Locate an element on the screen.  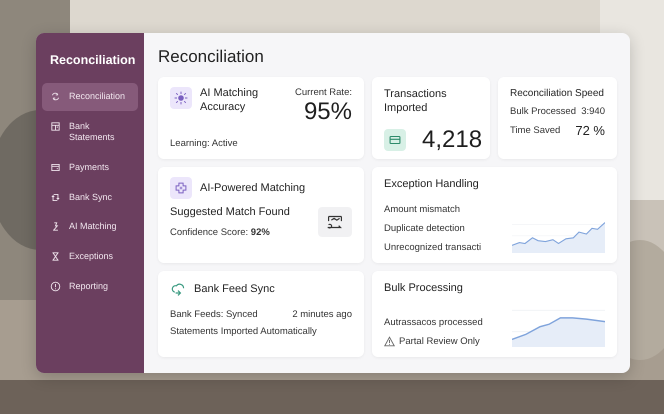
exception-item: Amount mismatch is located at coordinates (423, 209).